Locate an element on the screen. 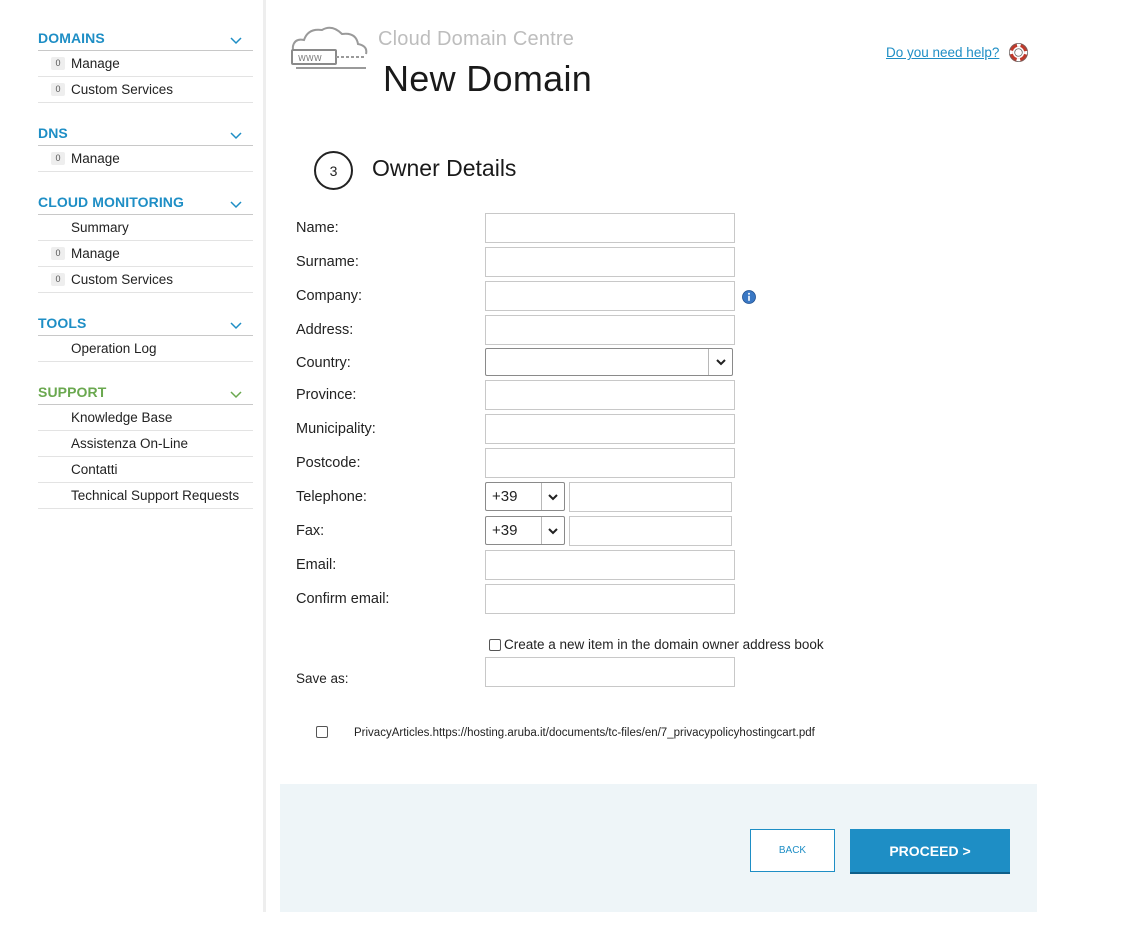 The height and width of the screenshot is (929, 1140). country-label: Country: is located at coordinates (323, 363).